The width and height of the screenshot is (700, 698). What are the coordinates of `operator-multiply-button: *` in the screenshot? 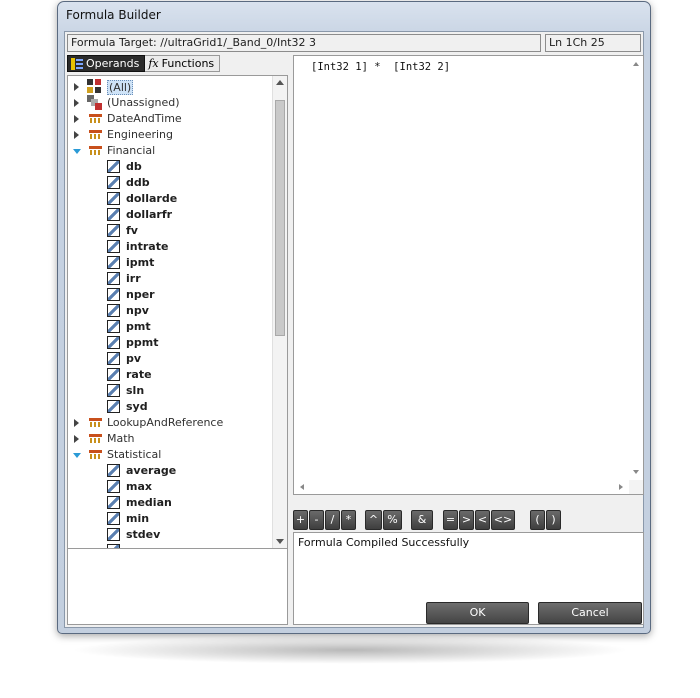 It's located at (348, 520).